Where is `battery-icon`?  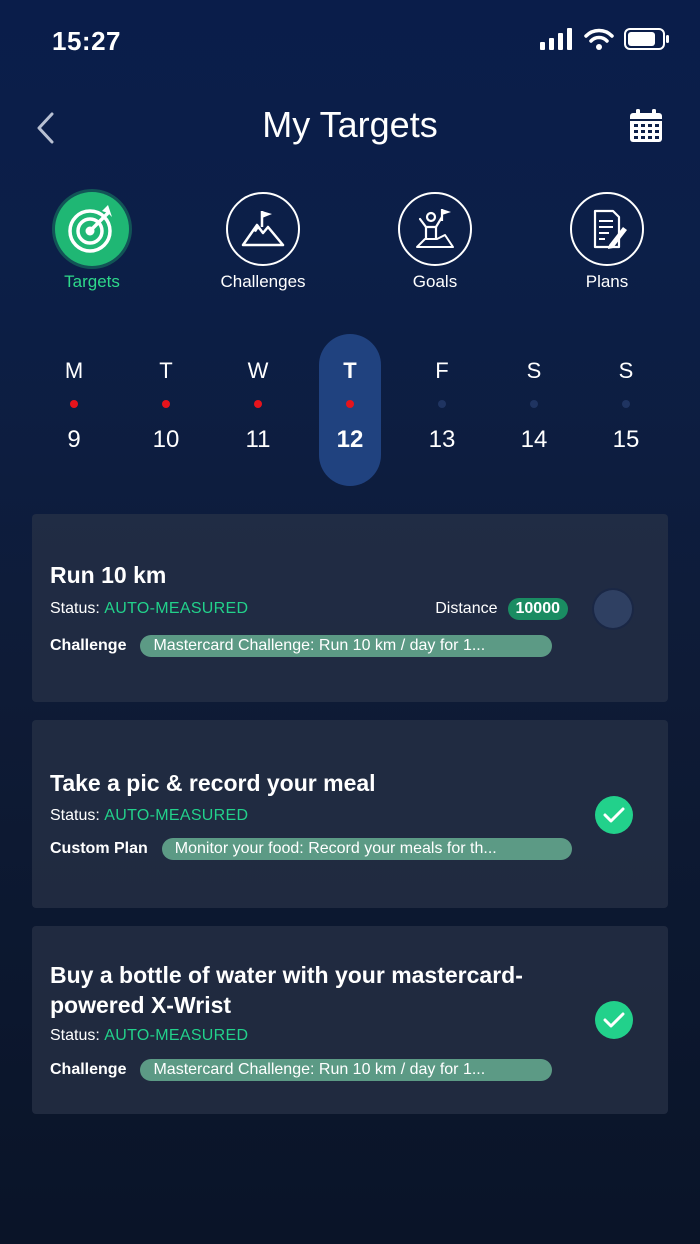 battery-icon is located at coordinates (646, 39).